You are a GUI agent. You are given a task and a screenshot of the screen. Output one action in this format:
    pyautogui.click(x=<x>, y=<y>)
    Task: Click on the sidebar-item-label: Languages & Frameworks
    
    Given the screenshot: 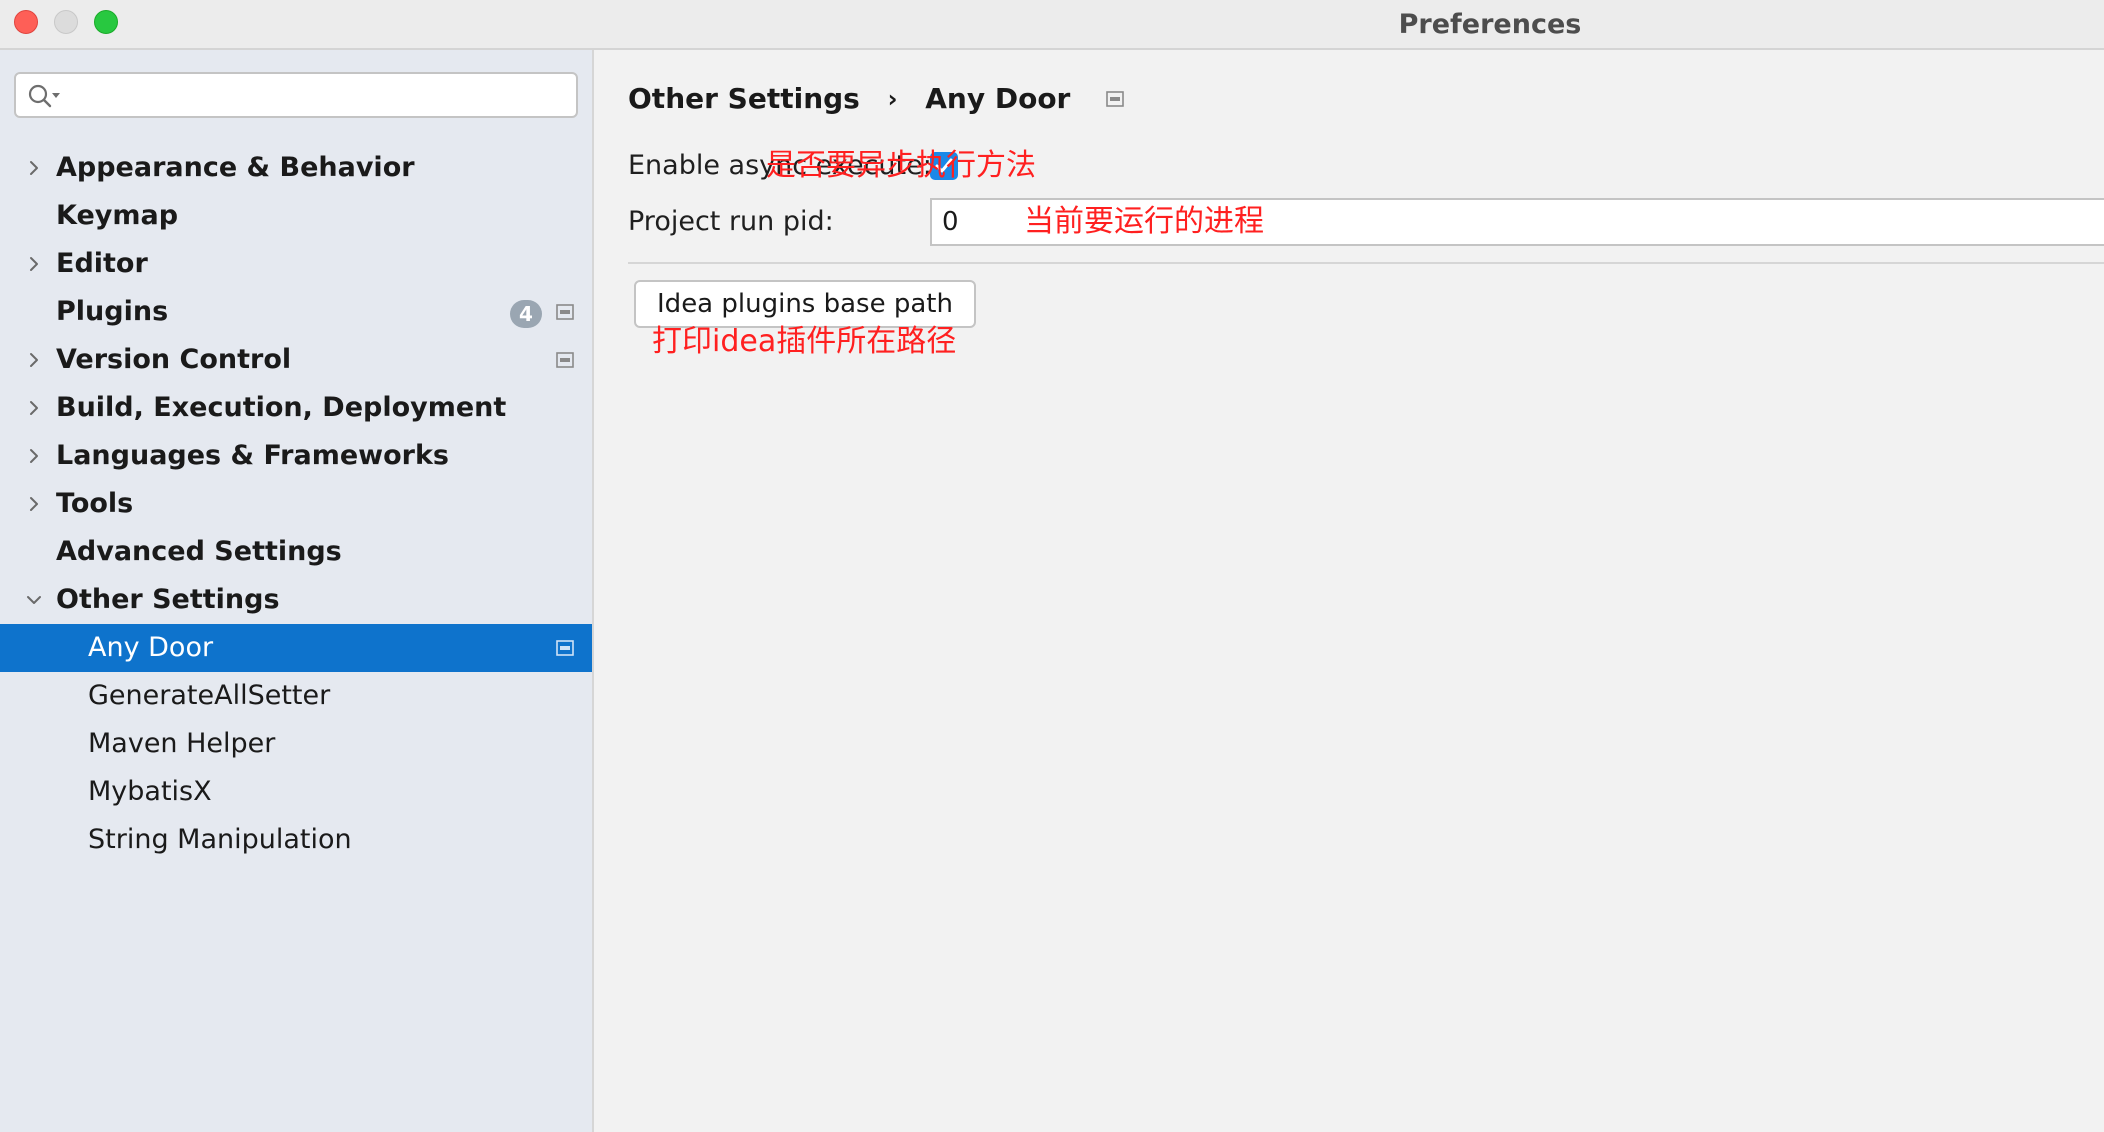 What is the action you would take?
    pyautogui.click(x=253, y=455)
    